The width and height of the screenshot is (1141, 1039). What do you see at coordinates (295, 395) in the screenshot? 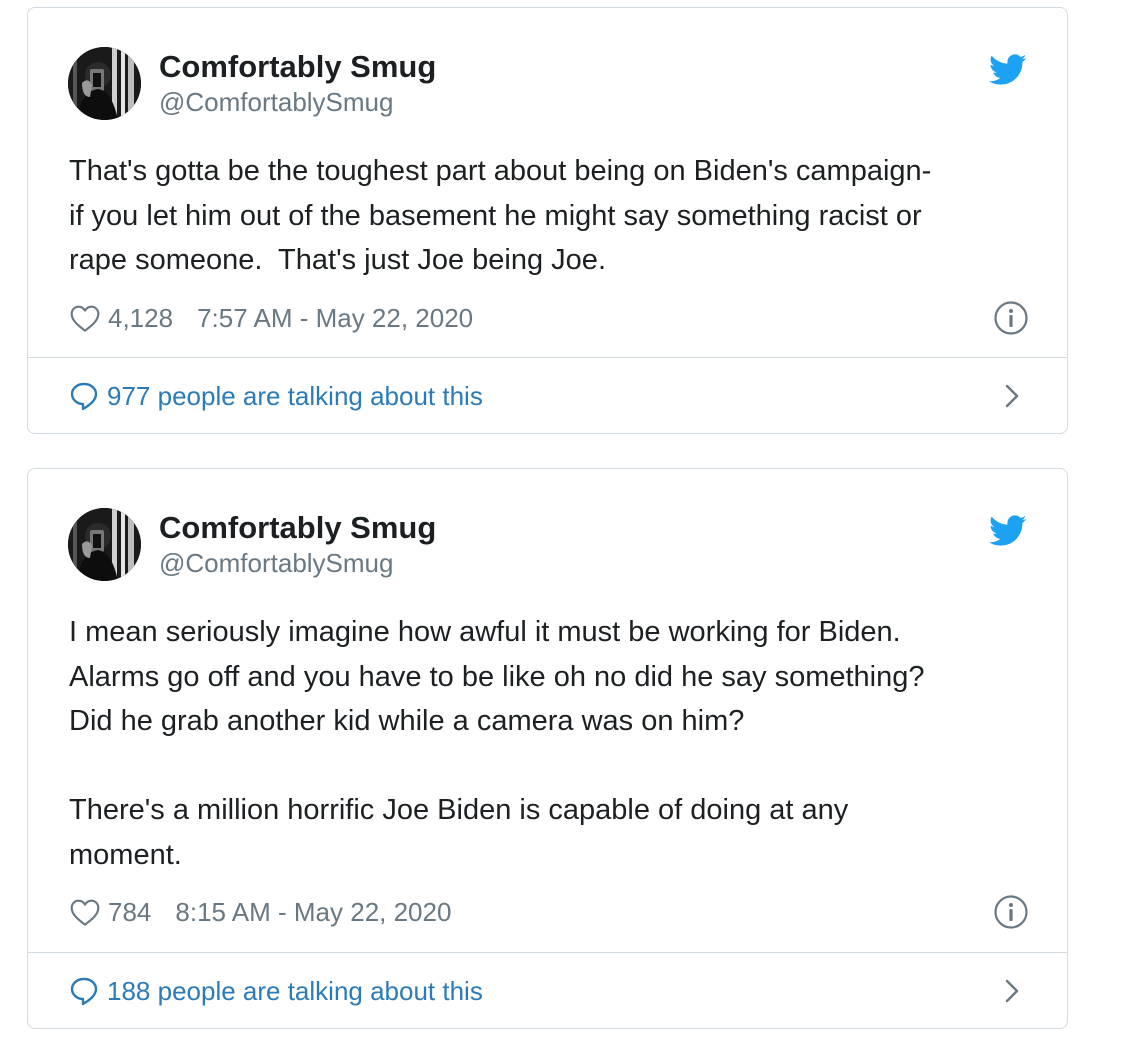
I see `conversation-count-text: 977 people are talking about this` at bounding box center [295, 395].